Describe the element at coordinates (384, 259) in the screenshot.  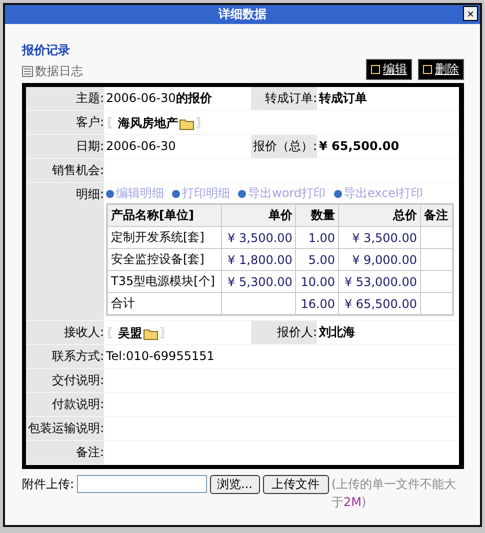
I see `table-cell: ¥ 9,000.00` at that location.